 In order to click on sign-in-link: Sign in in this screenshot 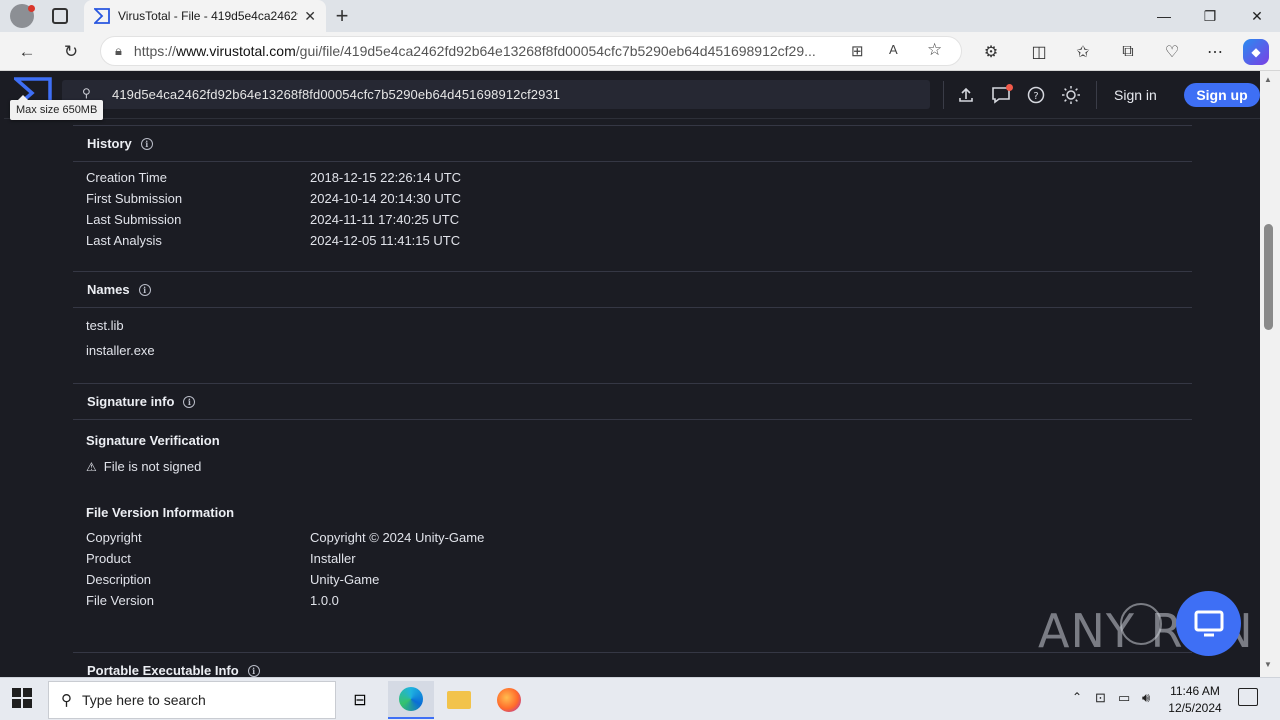, I will do `click(1135, 95)`.